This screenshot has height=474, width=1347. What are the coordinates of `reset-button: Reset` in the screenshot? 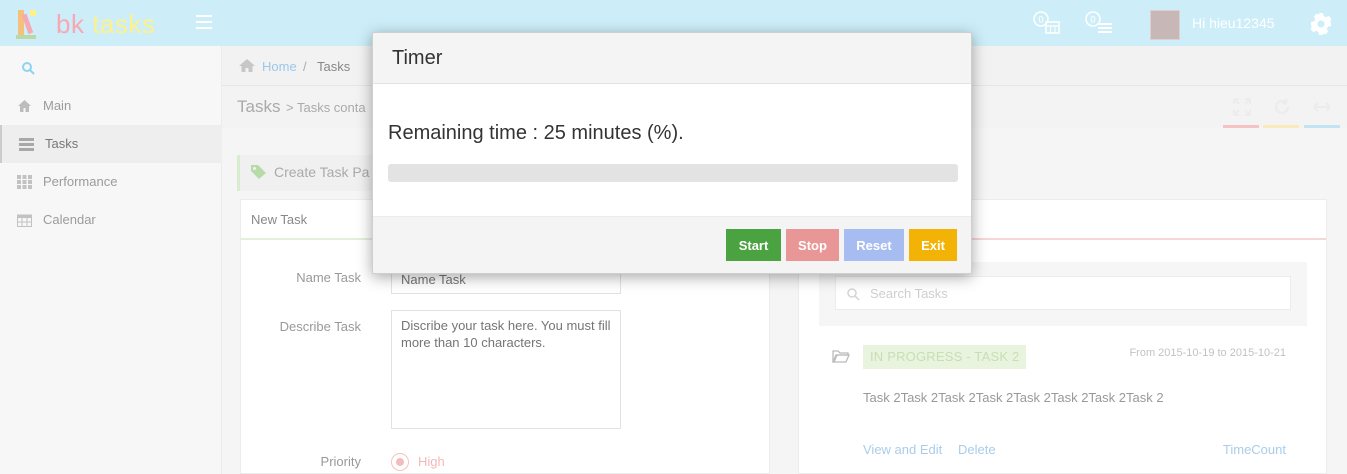 It's located at (874, 245).